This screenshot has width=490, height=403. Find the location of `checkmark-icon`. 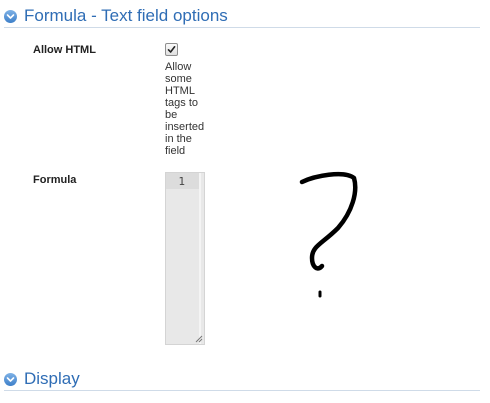

checkmark-icon is located at coordinates (171, 49).